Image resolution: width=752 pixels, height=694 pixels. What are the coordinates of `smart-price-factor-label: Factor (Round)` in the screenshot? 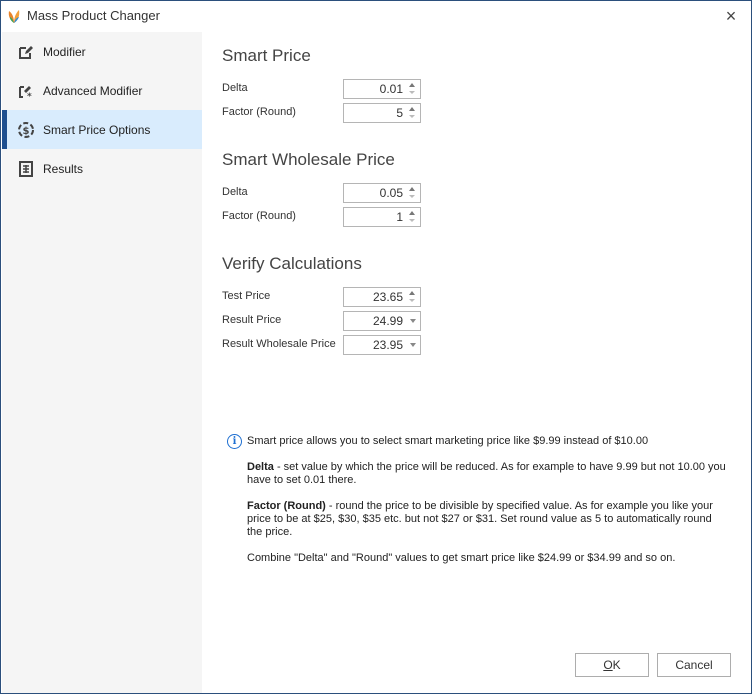 It's located at (259, 112).